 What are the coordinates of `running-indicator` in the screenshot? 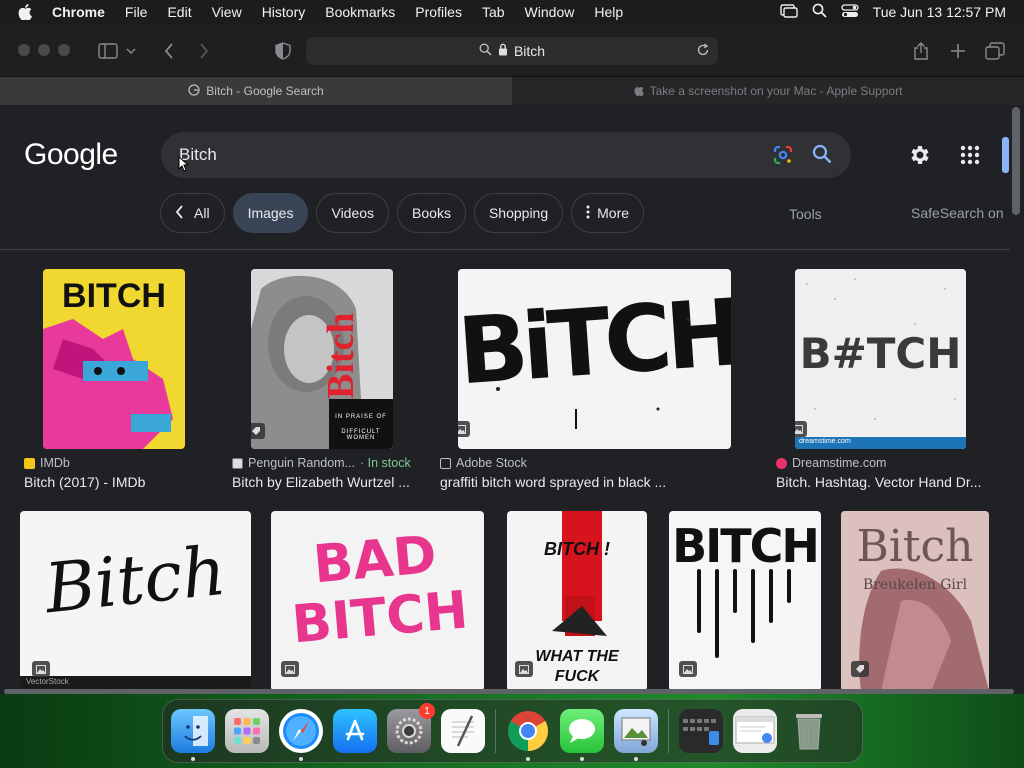 It's located at (582, 759).